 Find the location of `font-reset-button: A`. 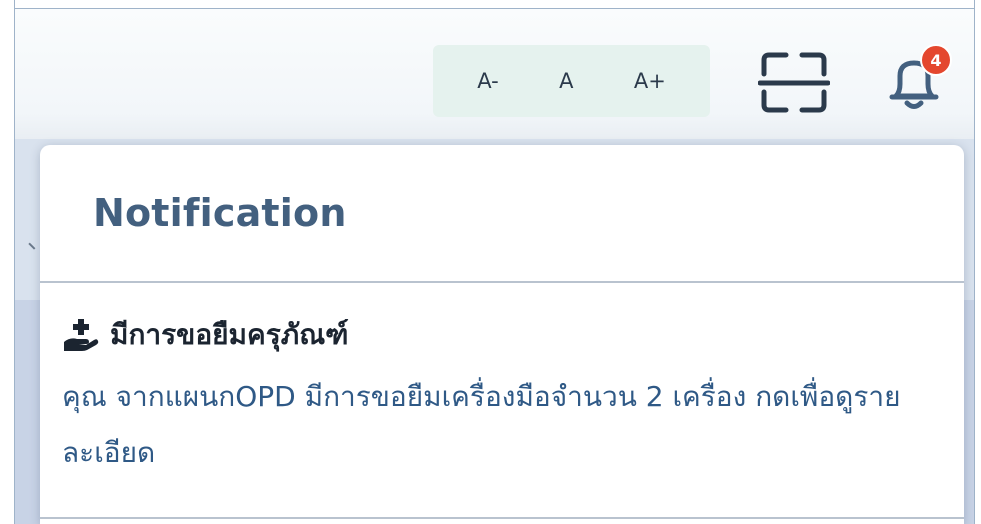

font-reset-button: A is located at coordinates (566, 81).